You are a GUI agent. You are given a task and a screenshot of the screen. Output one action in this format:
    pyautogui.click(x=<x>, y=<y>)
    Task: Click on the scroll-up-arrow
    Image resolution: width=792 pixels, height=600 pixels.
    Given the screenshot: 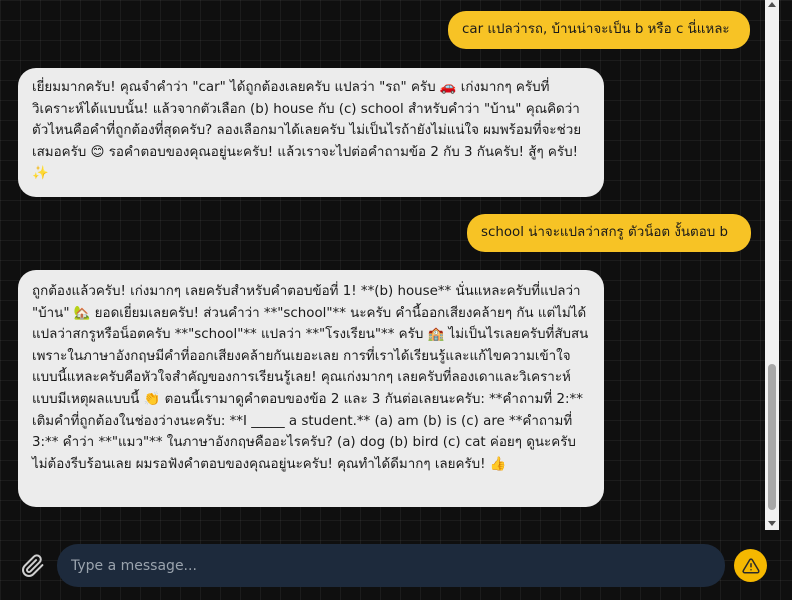 What is the action you would take?
    pyautogui.click(x=772, y=4)
    